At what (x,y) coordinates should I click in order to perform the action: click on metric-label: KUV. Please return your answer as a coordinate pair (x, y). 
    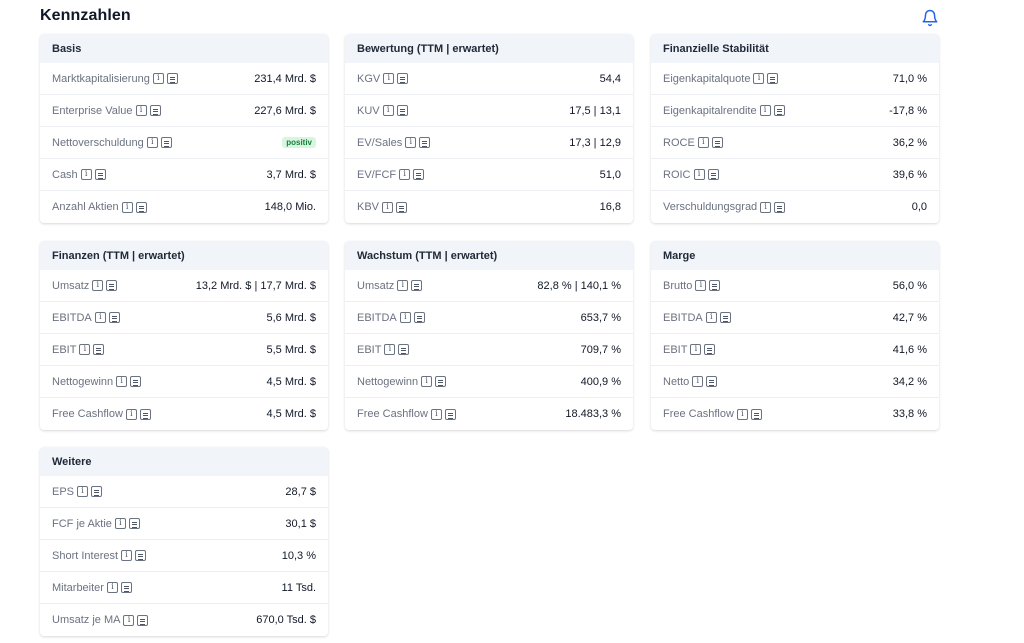
    Looking at the image, I should click on (368, 110).